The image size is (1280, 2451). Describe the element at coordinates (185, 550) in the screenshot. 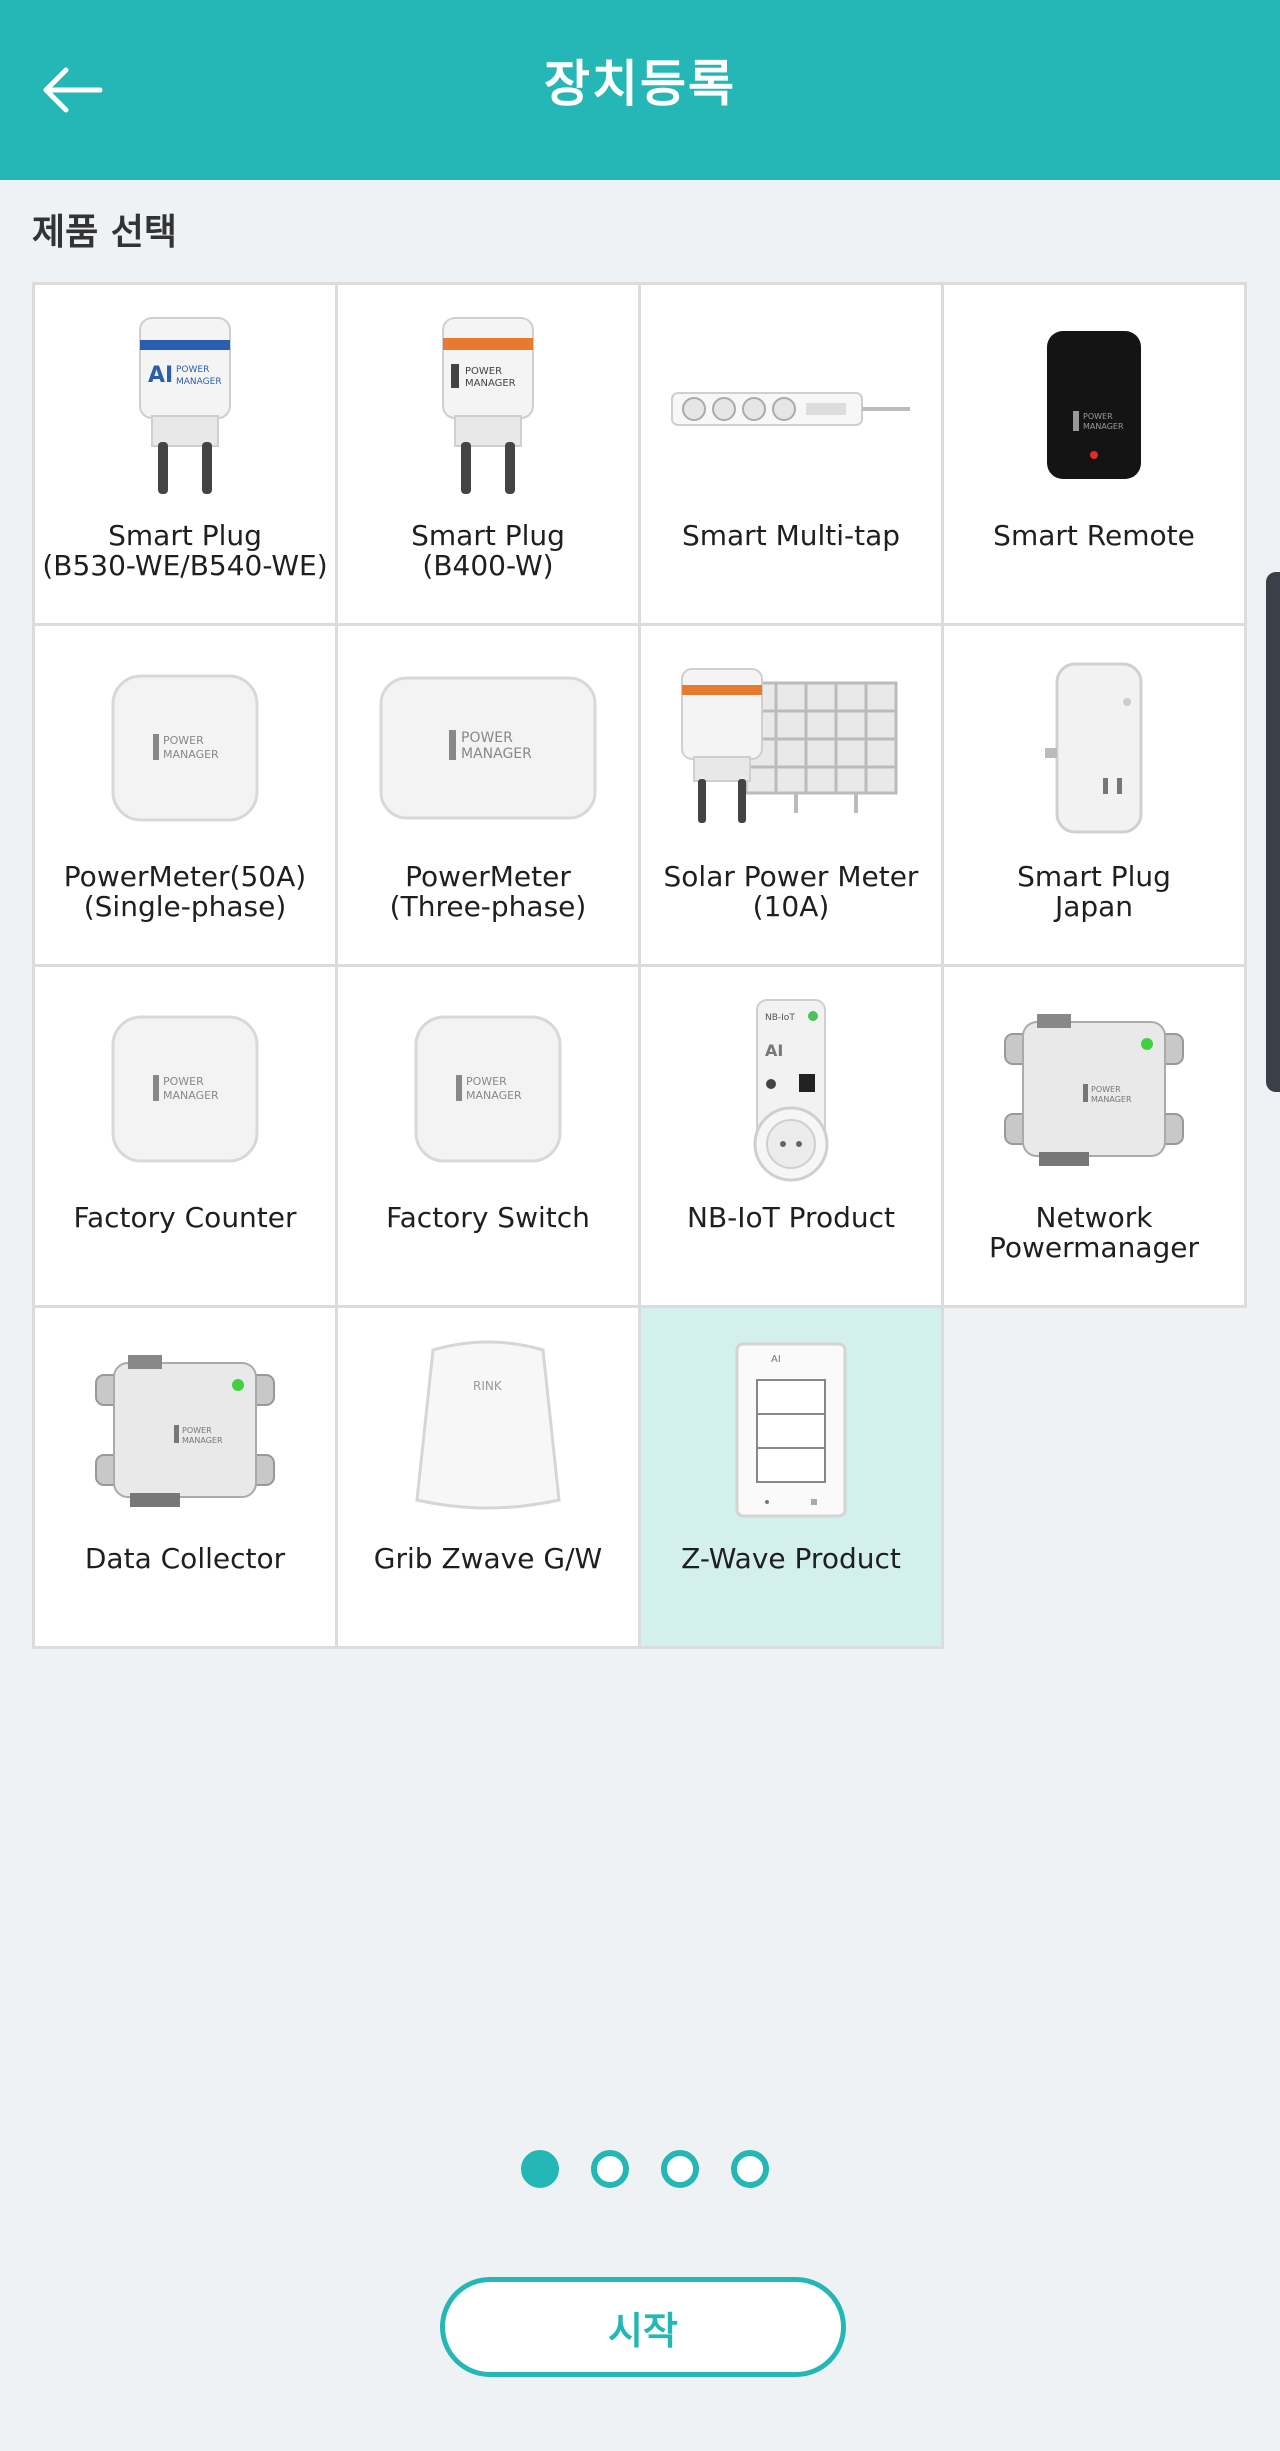

I see `product-label: Smart Plug (B530-WE/B540-WE)` at that location.